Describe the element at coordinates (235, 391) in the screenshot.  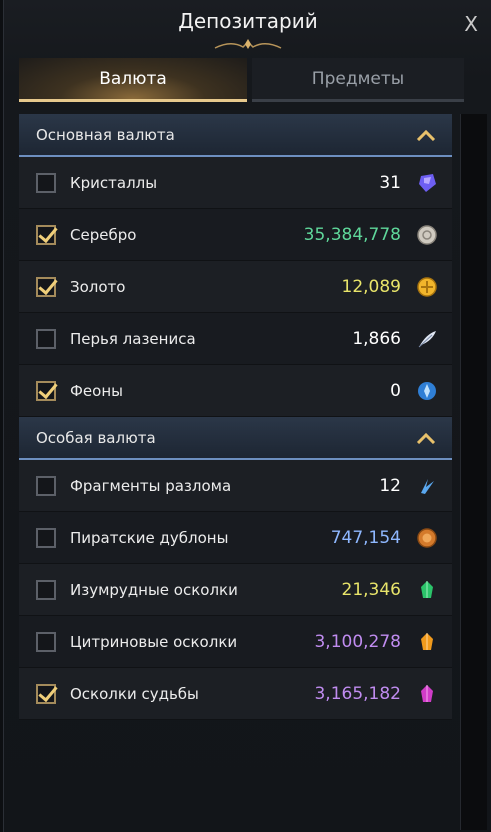
I see `currency-row-pheons: Феоны 0` at that location.